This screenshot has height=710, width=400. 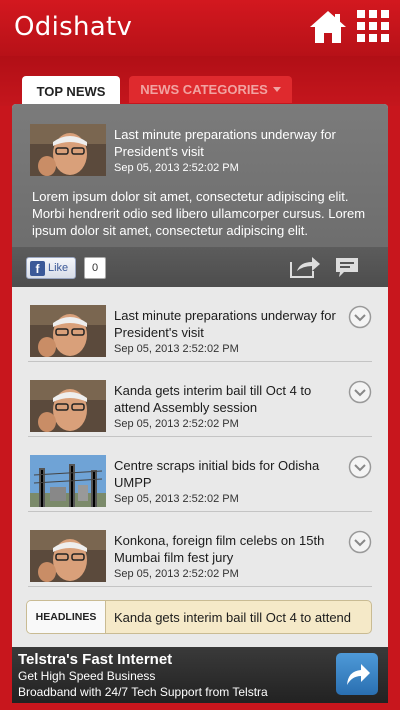 What do you see at coordinates (357, 674) in the screenshot?
I see `ad-arrow-icon` at bounding box center [357, 674].